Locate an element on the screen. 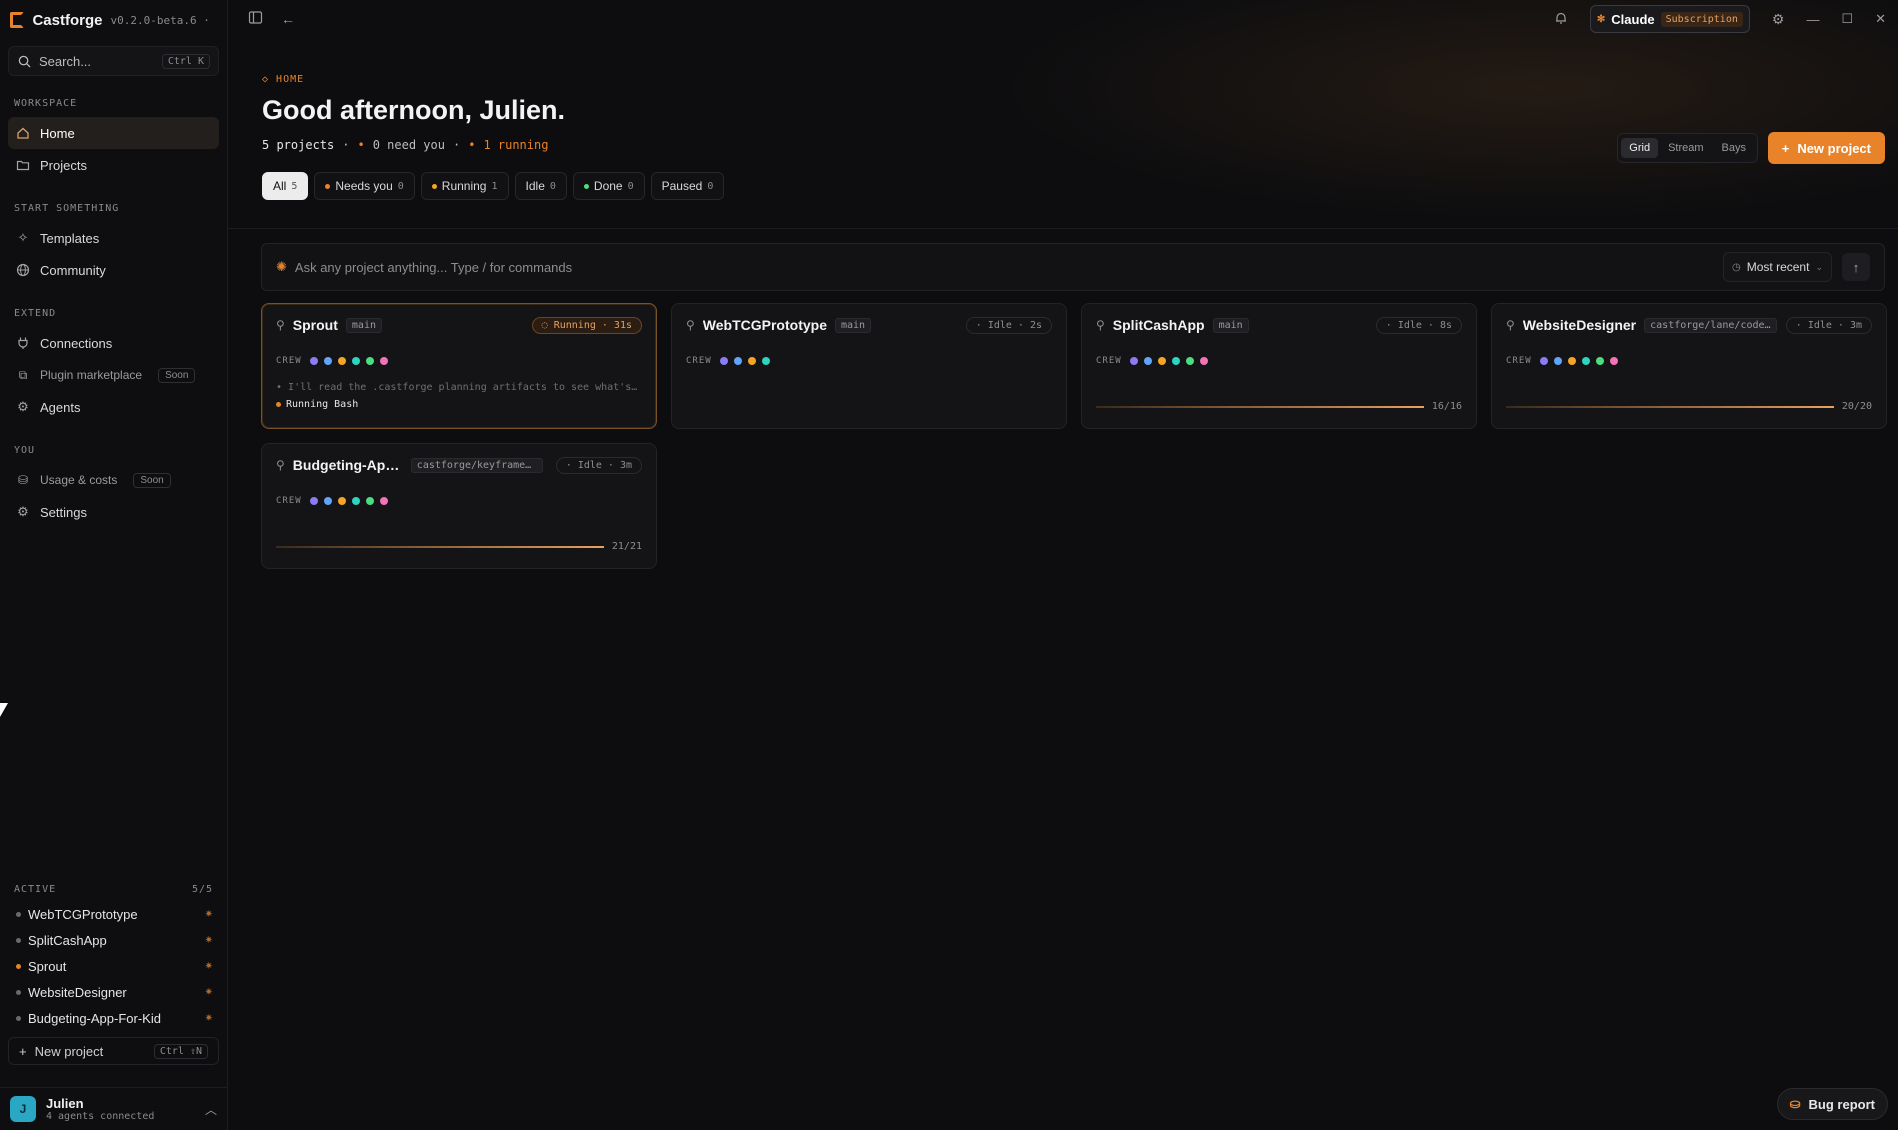 Image resolution: width=1898 pixels, height=1130 pixels. sparkle-icon: ✧ is located at coordinates (23, 237).